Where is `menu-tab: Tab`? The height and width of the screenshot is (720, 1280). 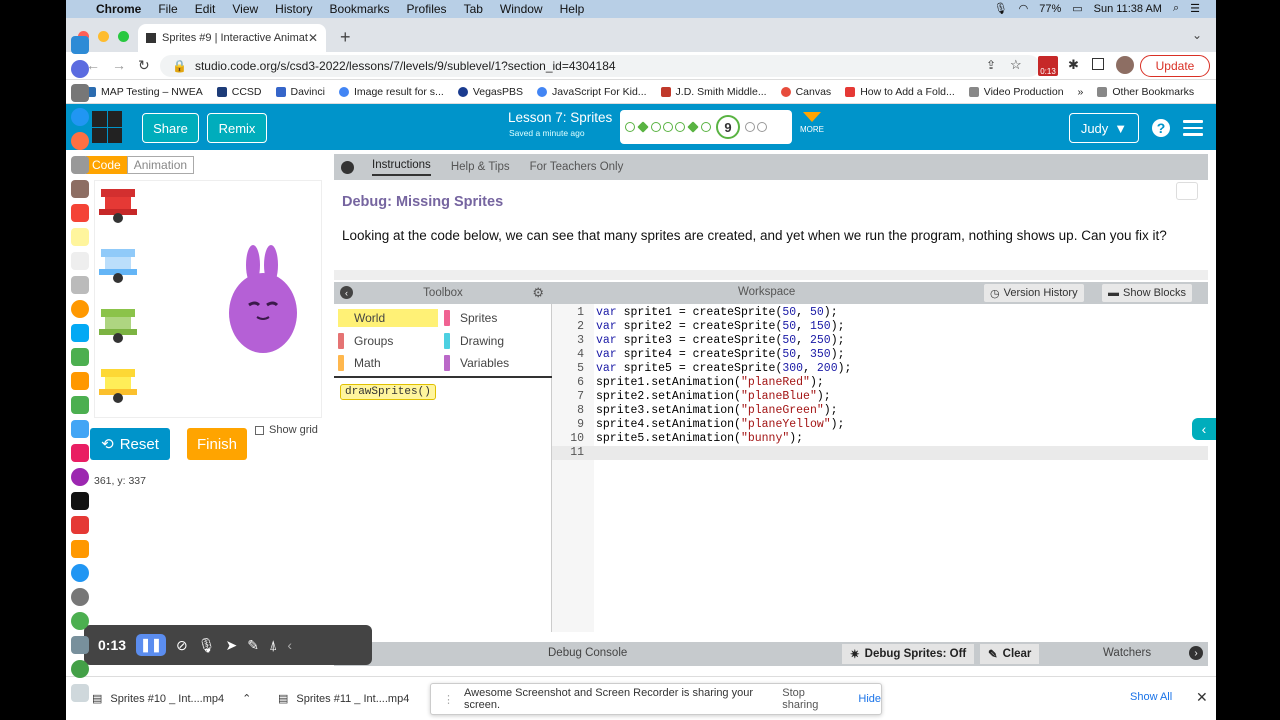 menu-tab: Tab is located at coordinates (473, 9).